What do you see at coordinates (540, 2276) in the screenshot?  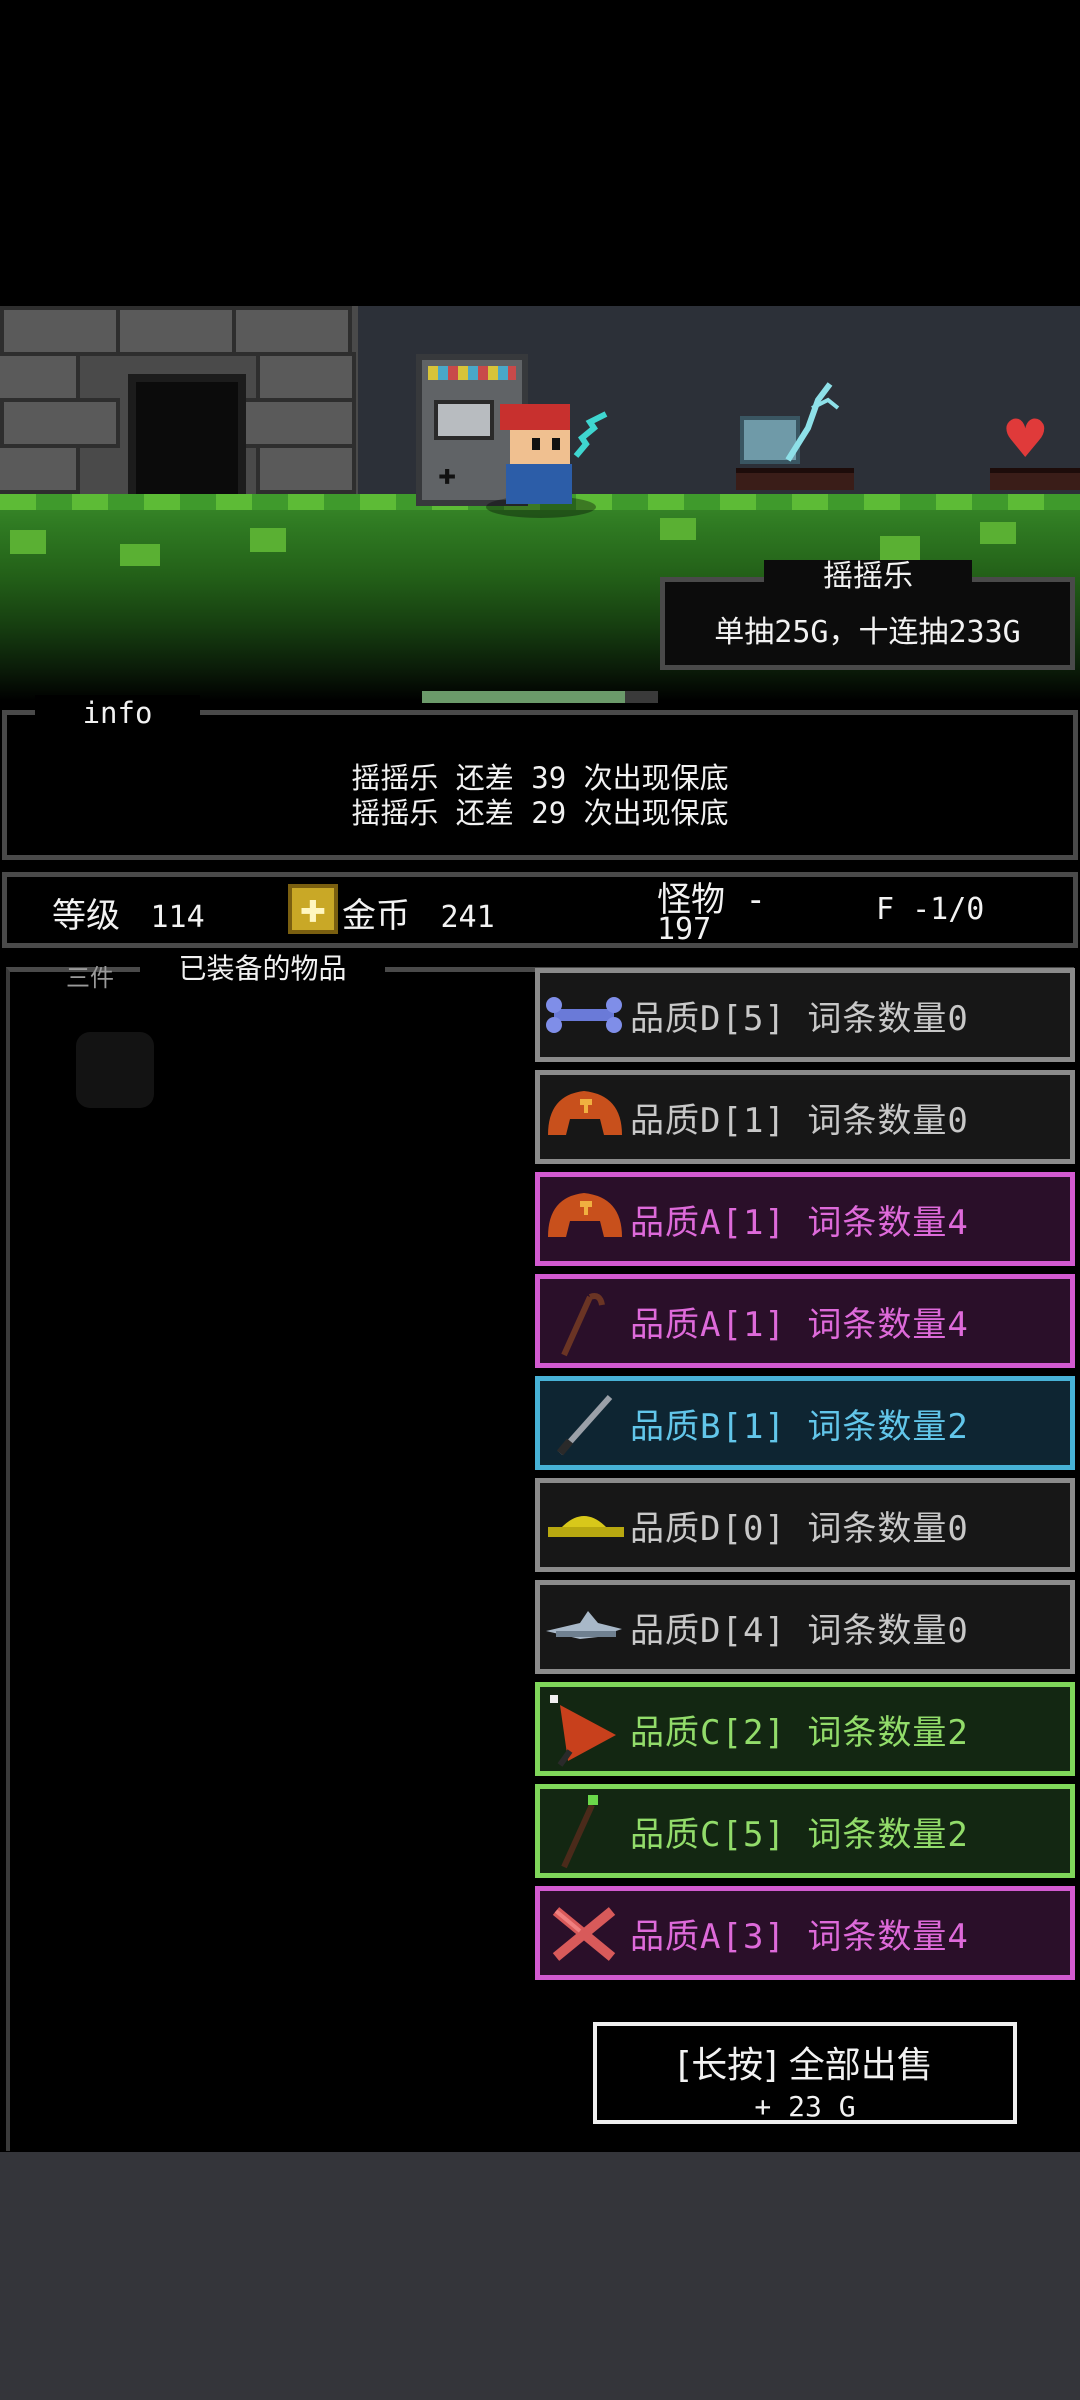 I see `bottom-bar` at bounding box center [540, 2276].